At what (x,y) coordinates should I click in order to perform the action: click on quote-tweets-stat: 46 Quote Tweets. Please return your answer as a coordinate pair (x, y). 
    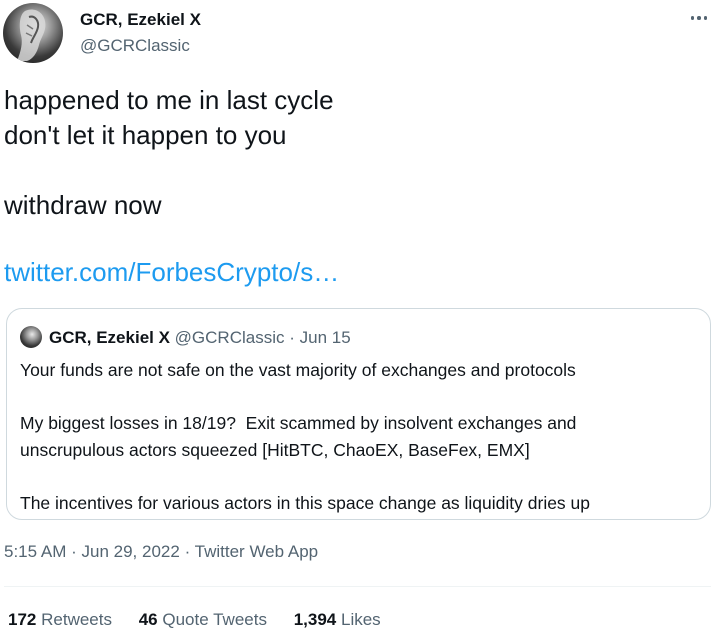
    Looking at the image, I should click on (203, 620).